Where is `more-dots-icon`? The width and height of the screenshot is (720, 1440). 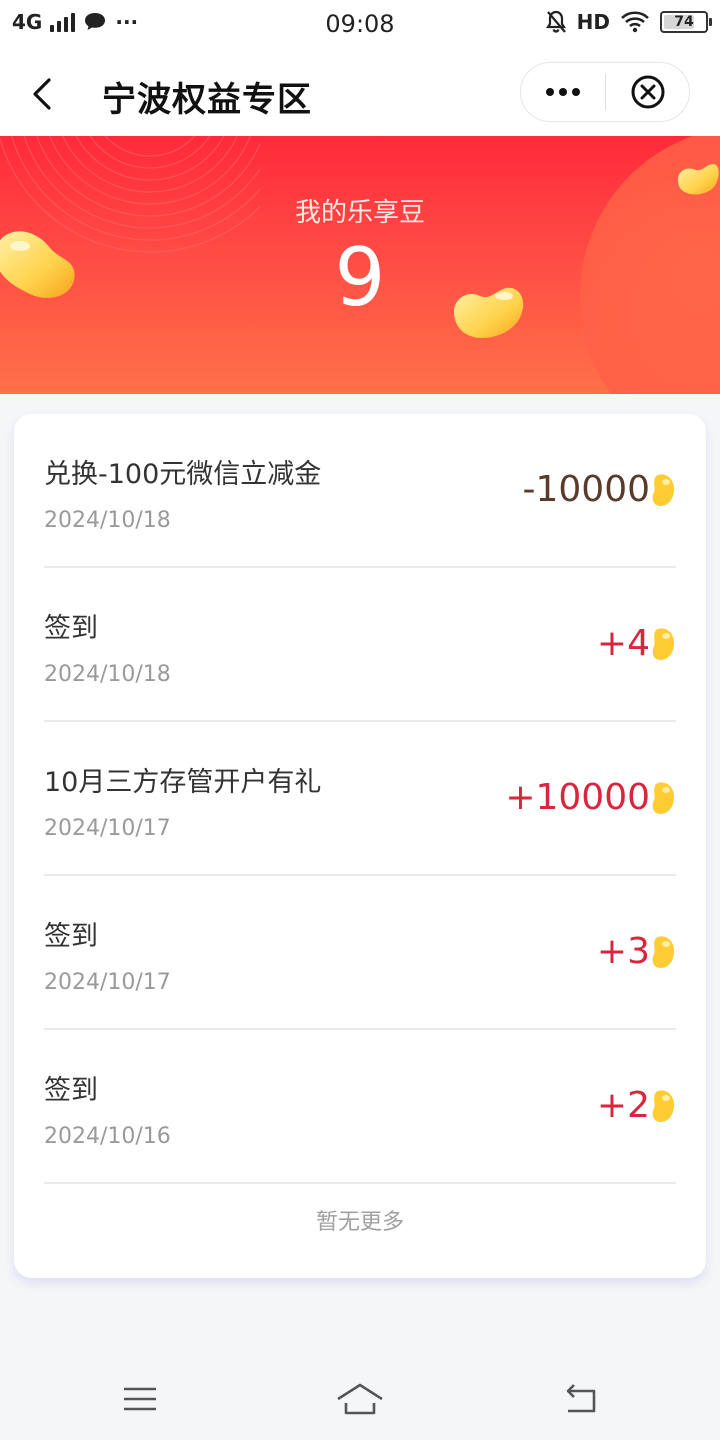
more-dots-icon is located at coordinates (550, 92).